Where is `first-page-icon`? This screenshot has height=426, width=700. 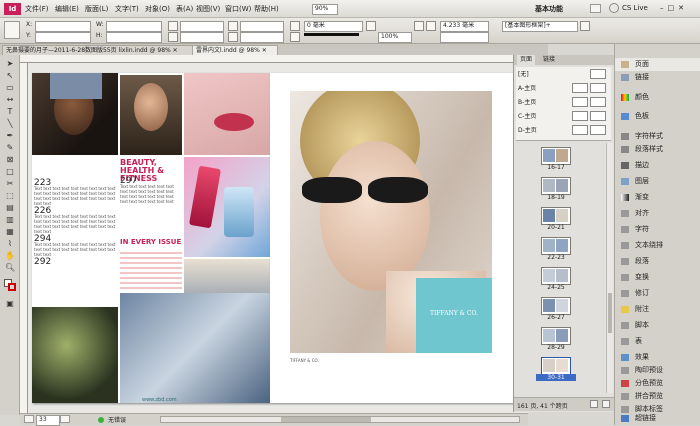 first-page-icon is located at coordinates (29, 419).